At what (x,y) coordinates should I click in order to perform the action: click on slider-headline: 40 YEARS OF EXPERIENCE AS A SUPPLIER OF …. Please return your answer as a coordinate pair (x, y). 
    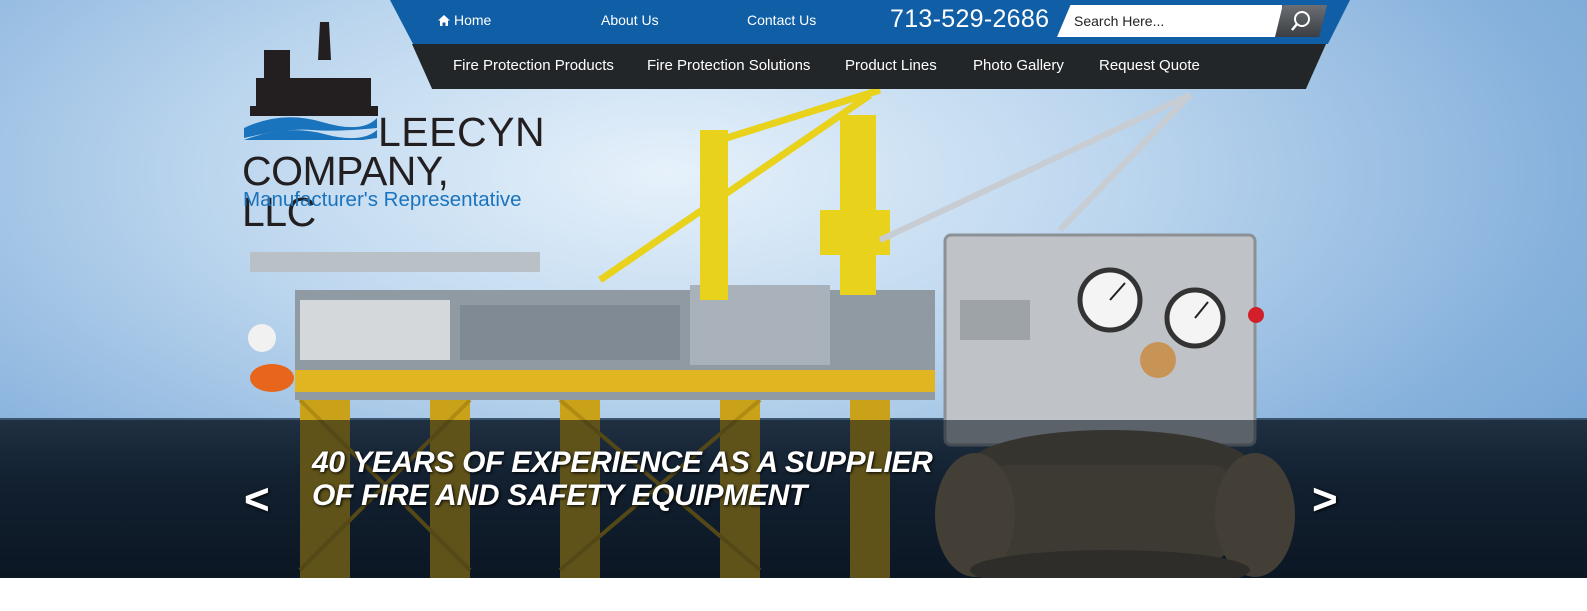
    Looking at the image, I should click on (622, 479).